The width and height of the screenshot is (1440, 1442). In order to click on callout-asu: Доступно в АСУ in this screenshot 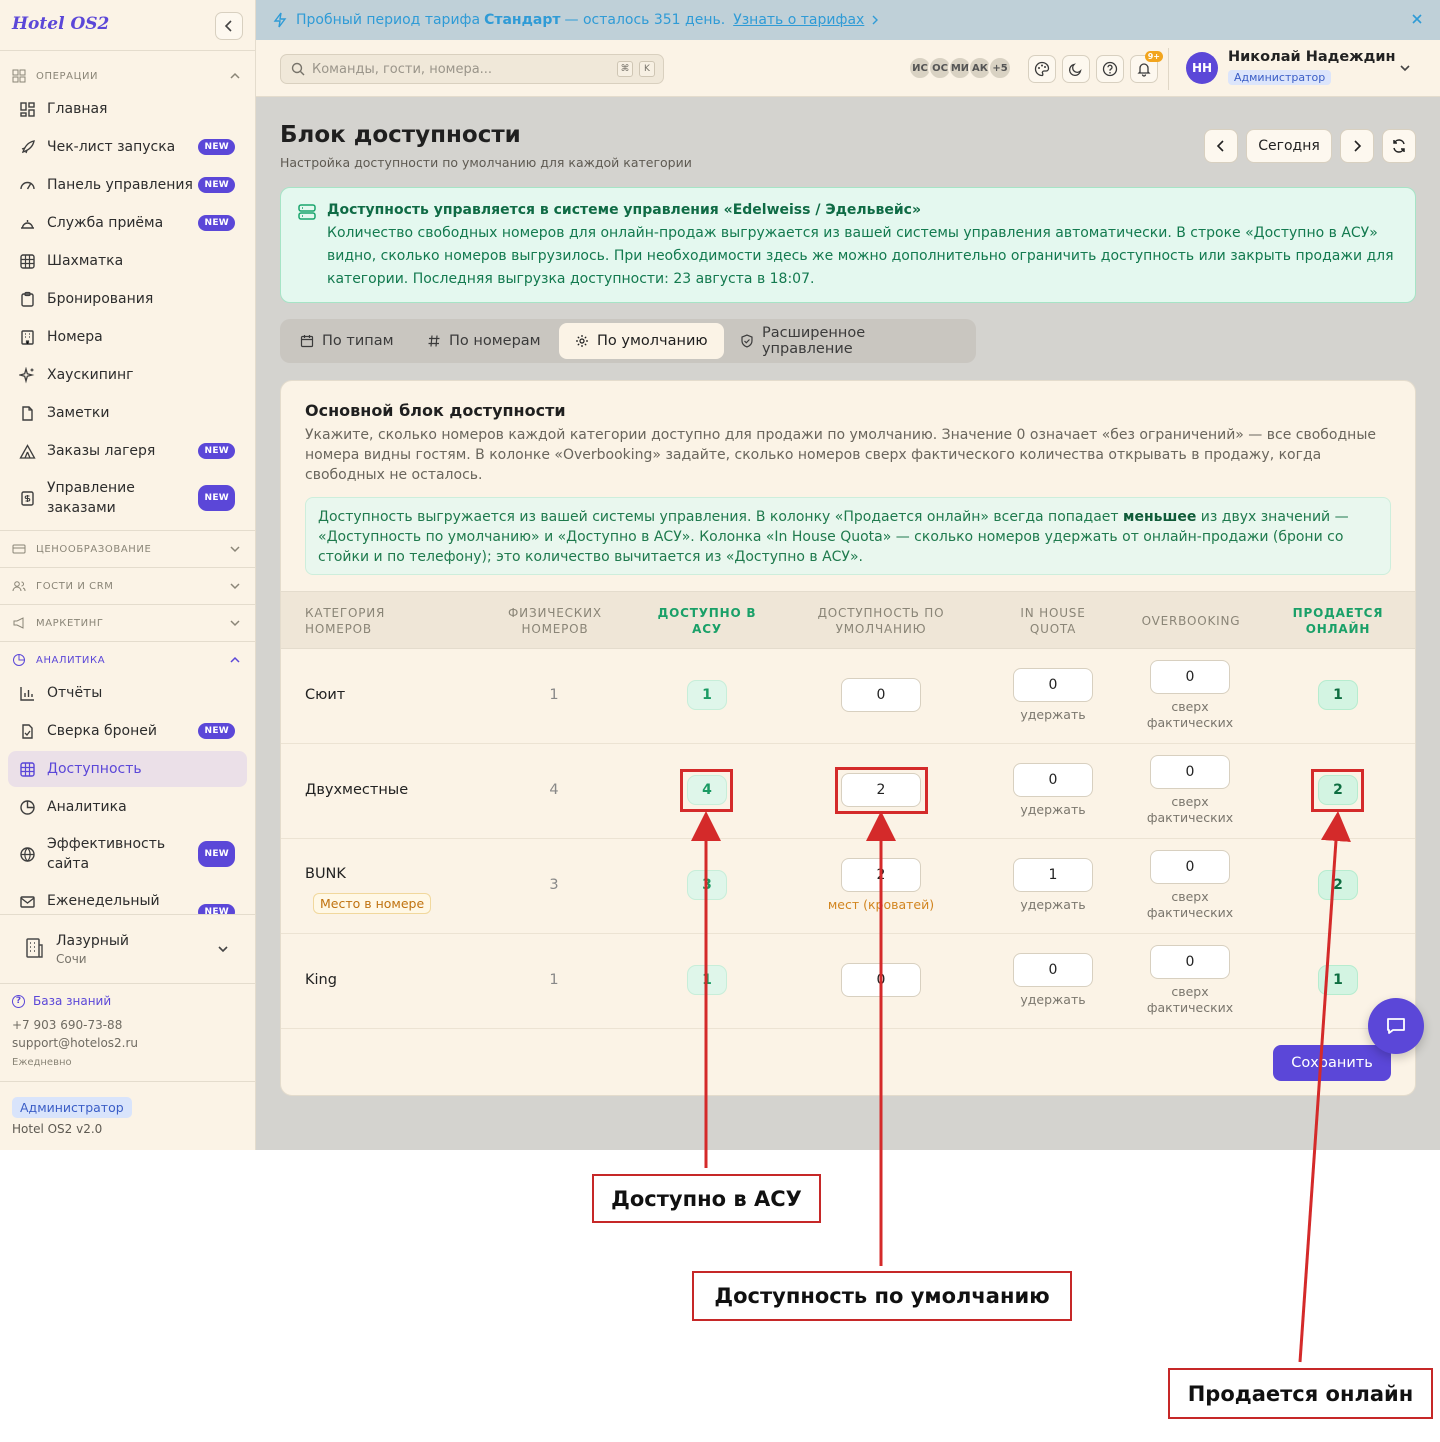, I will do `click(706, 1198)`.